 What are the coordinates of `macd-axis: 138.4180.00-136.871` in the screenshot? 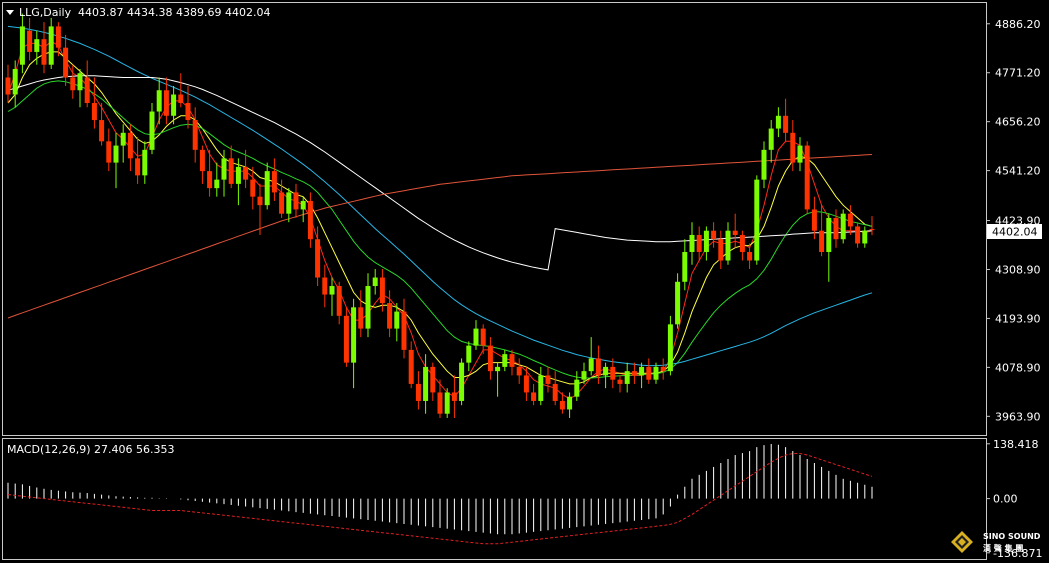 It's located at (1014, 499).